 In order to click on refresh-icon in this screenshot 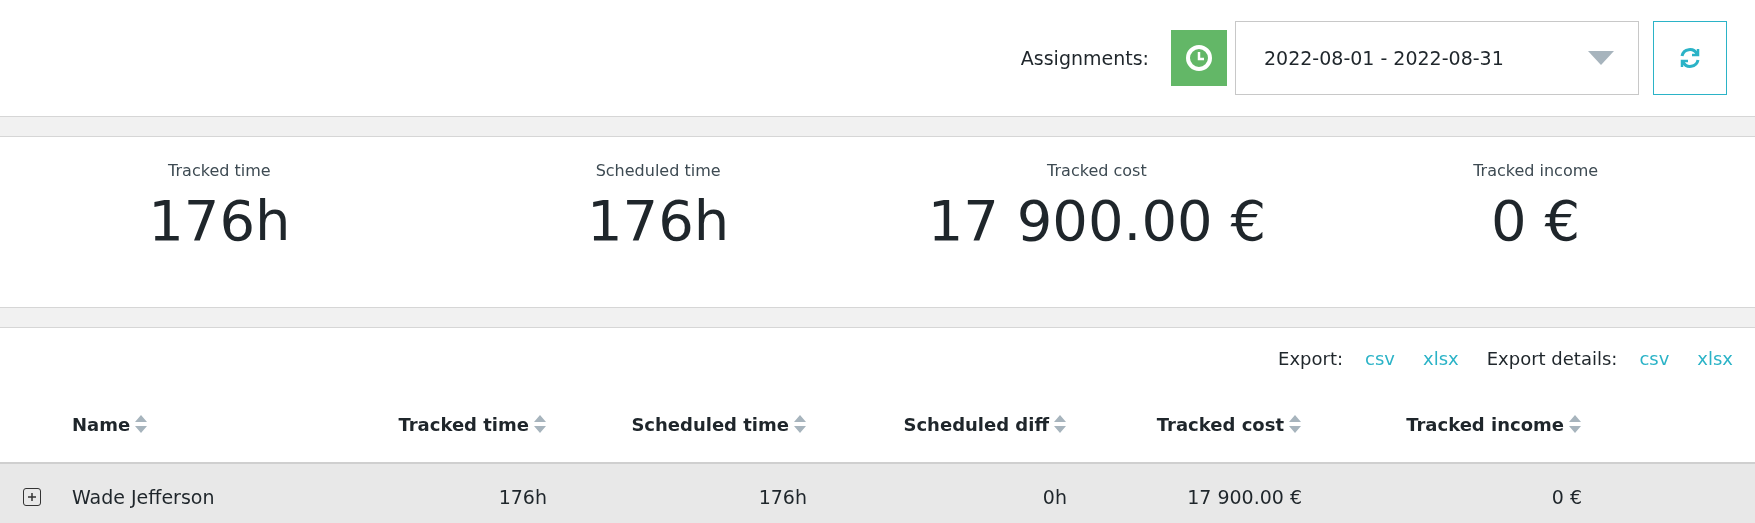, I will do `click(1690, 58)`.